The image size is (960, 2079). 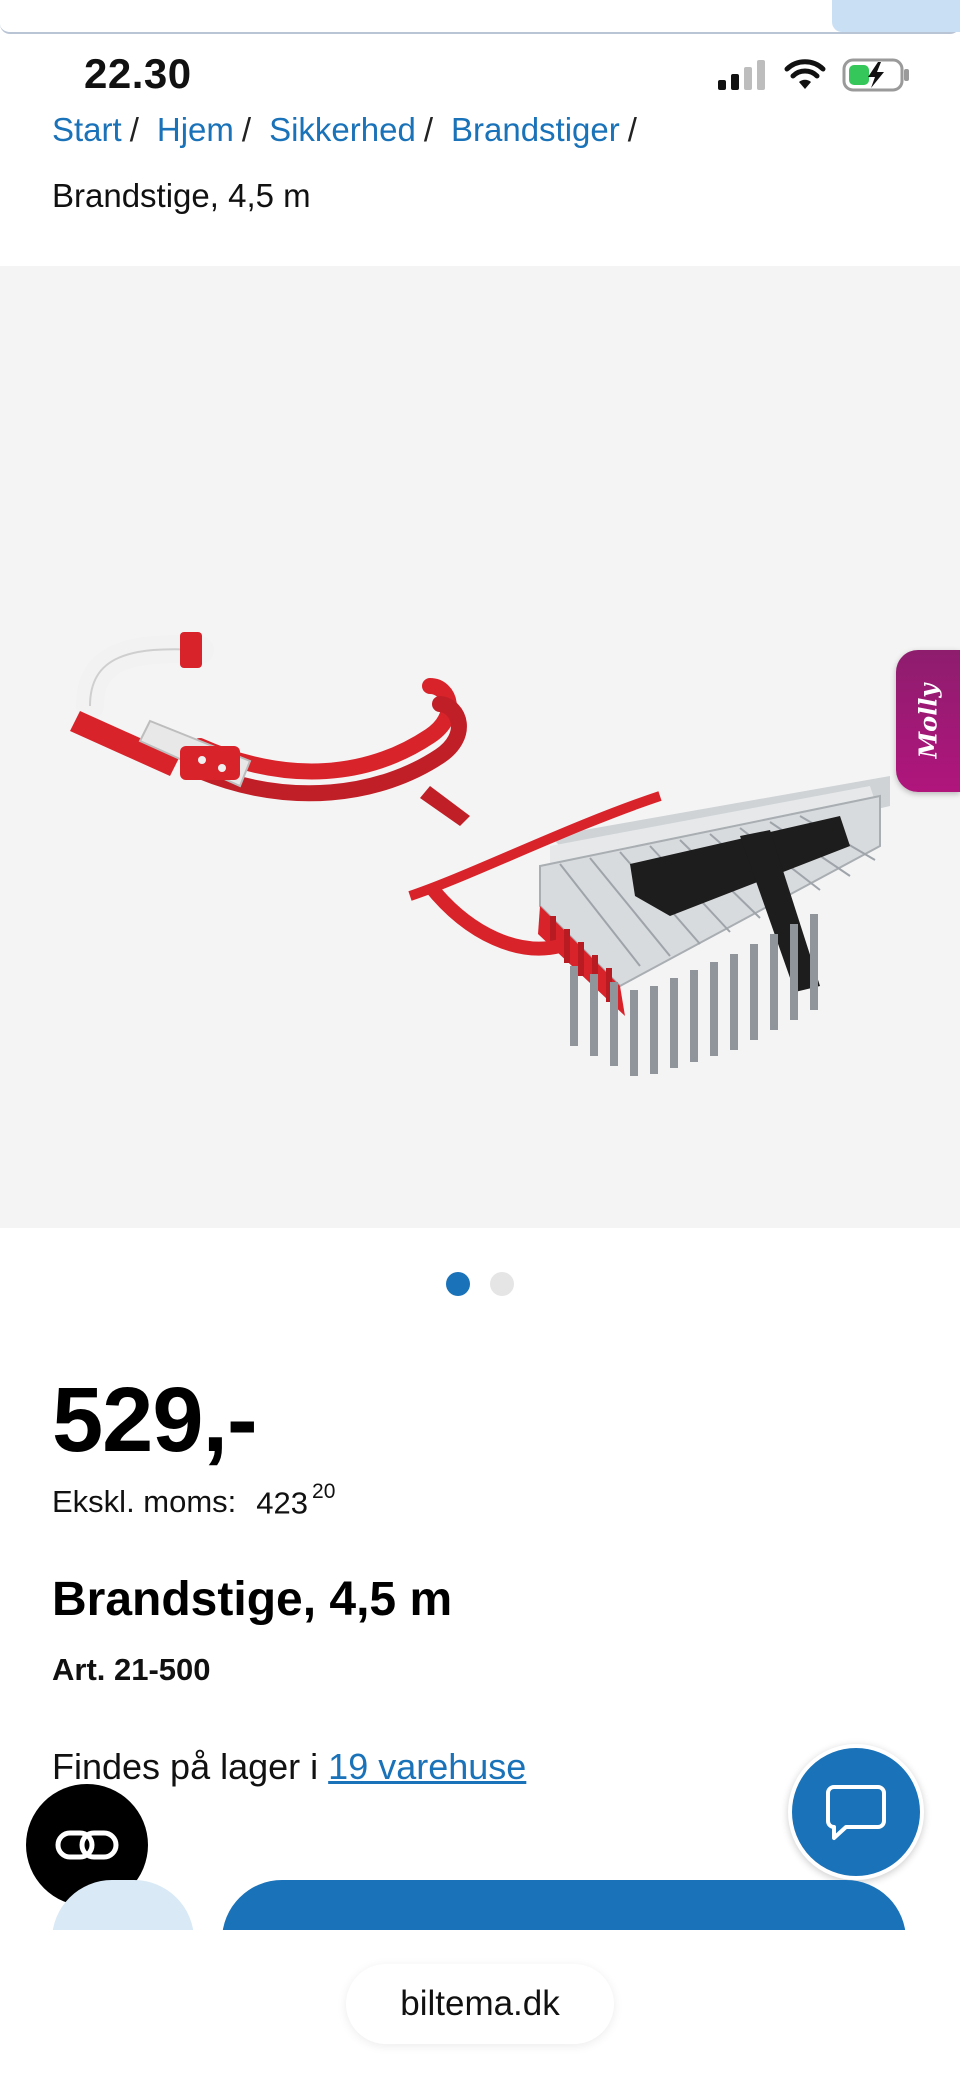 I want to click on chat-bubble-icon, so click(x=856, y=1812).